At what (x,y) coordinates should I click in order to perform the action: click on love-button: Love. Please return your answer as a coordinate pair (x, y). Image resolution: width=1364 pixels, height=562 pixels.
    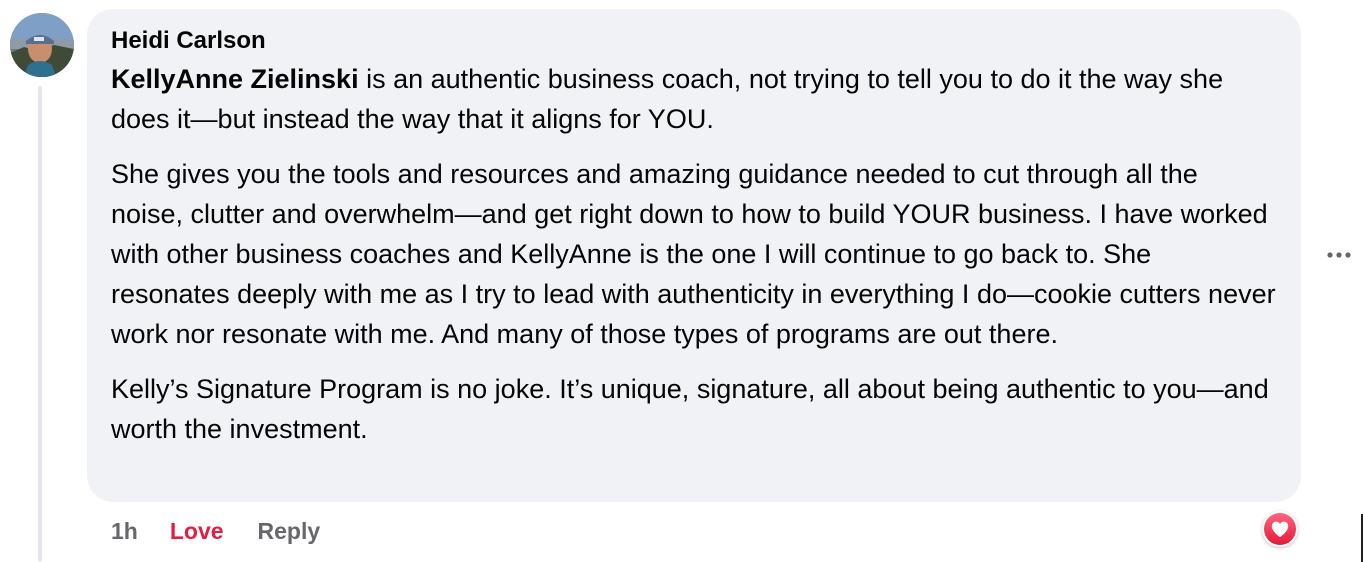
    Looking at the image, I should click on (197, 531).